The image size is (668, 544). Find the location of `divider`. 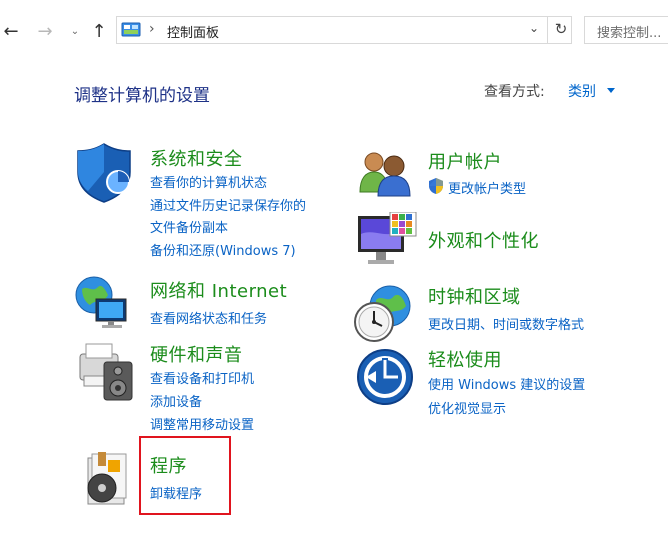

divider is located at coordinates (547, 30).